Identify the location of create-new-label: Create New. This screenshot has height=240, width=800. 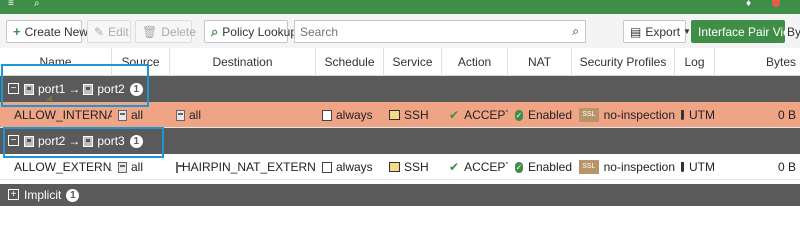
(56, 31).